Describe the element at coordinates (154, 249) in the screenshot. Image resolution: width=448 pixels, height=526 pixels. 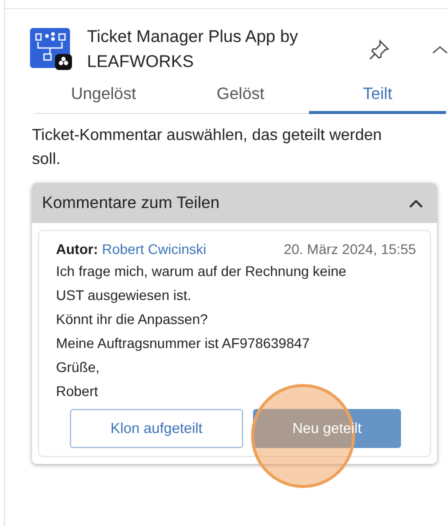
I see `author-link: Robert Cwicinski` at that location.